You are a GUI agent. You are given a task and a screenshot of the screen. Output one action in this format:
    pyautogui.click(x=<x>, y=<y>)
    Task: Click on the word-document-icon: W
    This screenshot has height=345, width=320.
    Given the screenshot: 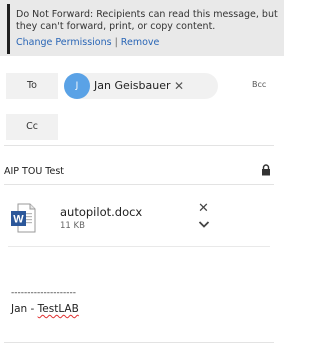 What is the action you would take?
    pyautogui.click(x=23, y=218)
    